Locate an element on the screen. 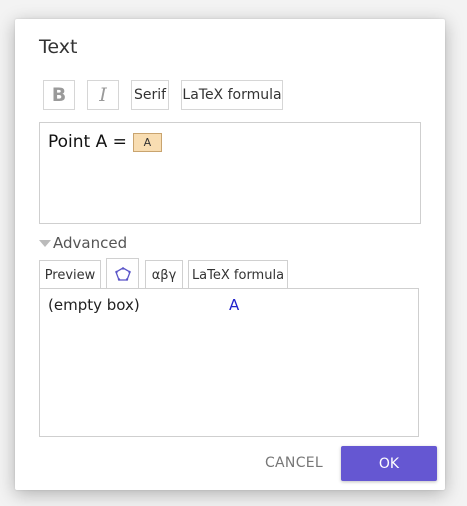 The width and height of the screenshot is (467, 506). editor-text: Point A = is located at coordinates (87, 142).